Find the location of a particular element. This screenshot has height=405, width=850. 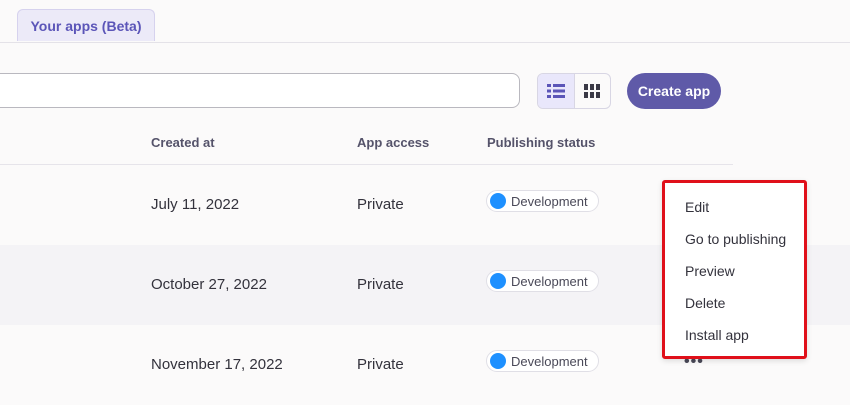

grid-view-button is located at coordinates (593, 91).